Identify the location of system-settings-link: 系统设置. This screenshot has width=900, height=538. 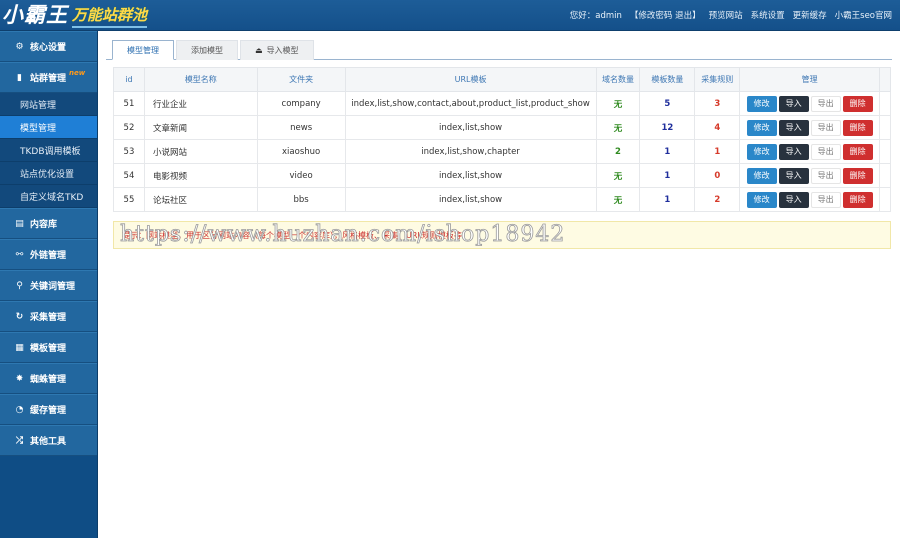
(768, 15).